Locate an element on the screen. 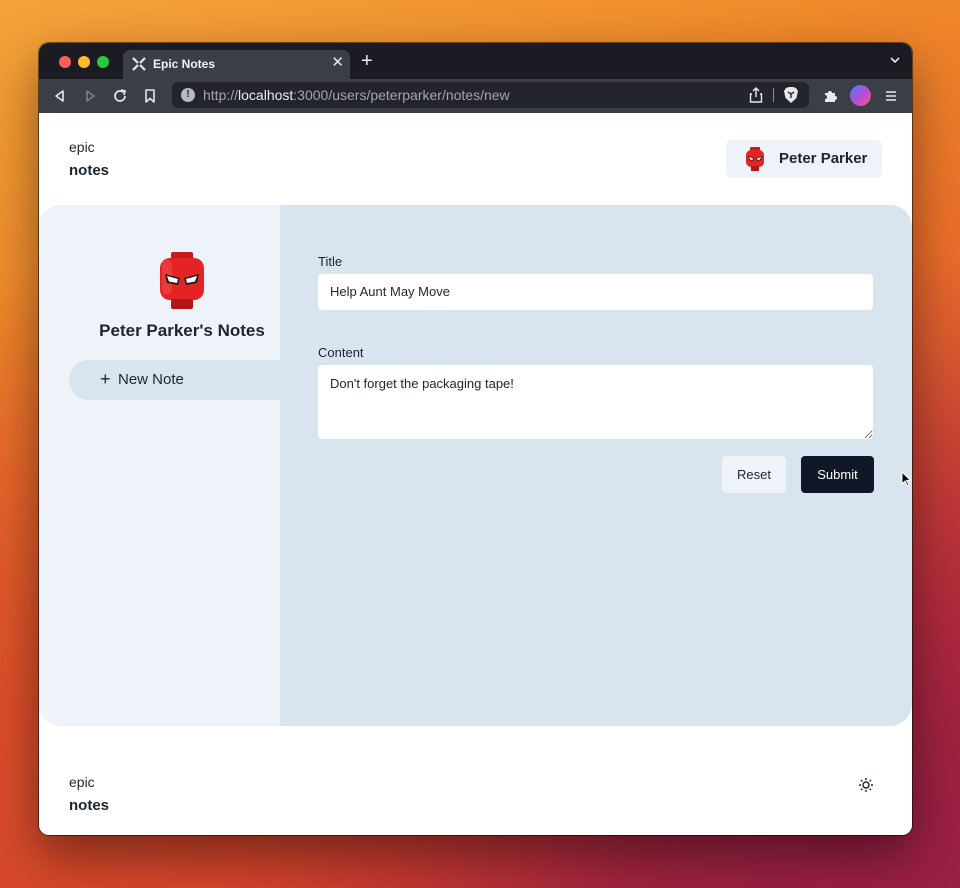 The width and height of the screenshot is (960, 888). content-textarea: Don't forget the packaging tape! is located at coordinates (595, 402).